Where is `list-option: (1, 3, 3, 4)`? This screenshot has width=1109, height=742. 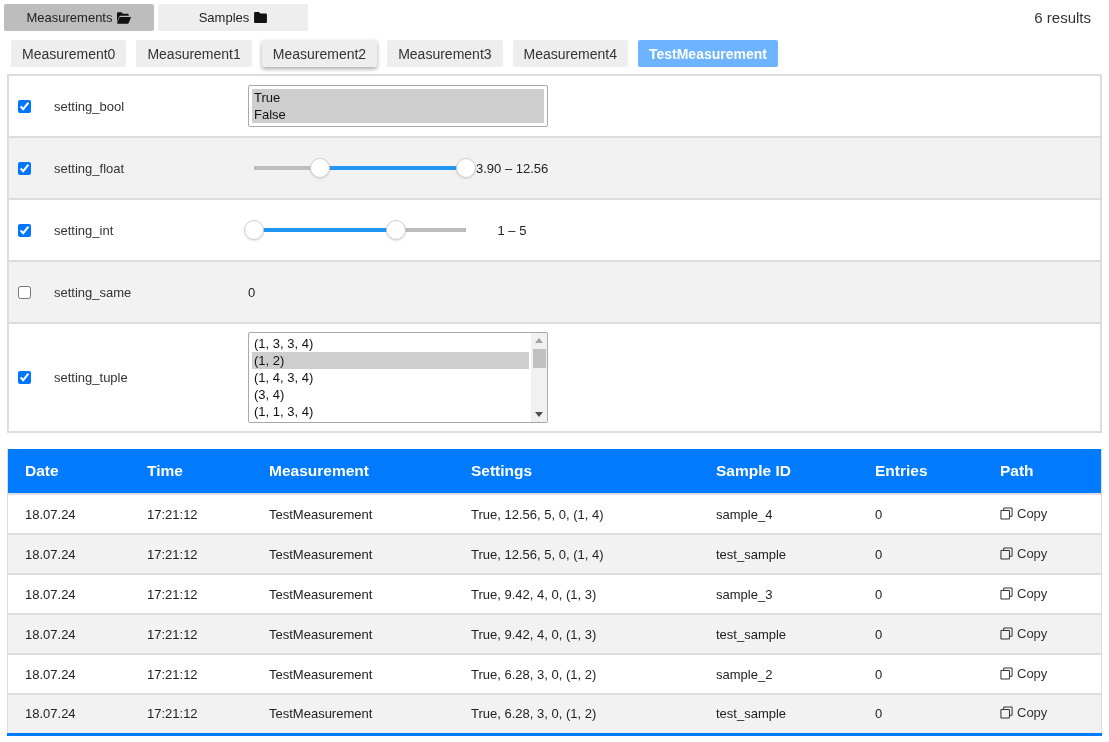
list-option: (1, 3, 3, 4) is located at coordinates (390, 343).